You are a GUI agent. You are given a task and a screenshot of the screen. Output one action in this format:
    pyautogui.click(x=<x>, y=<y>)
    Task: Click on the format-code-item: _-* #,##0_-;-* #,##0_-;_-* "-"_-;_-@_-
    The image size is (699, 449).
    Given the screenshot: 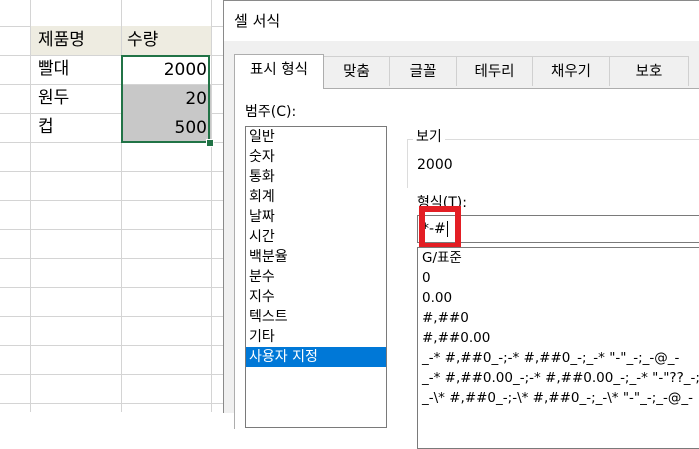 What is the action you would take?
    pyautogui.click(x=558, y=358)
    